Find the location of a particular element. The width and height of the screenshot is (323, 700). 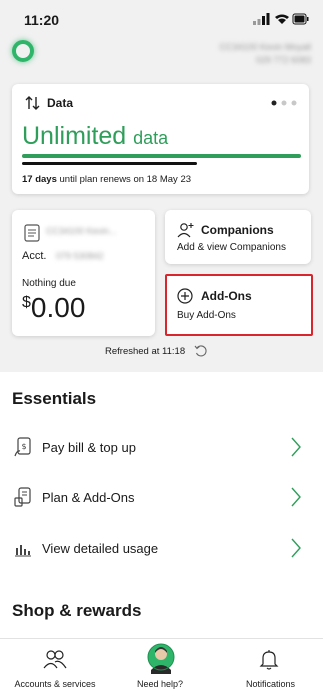

bill-document-icon is located at coordinates (32, 233).